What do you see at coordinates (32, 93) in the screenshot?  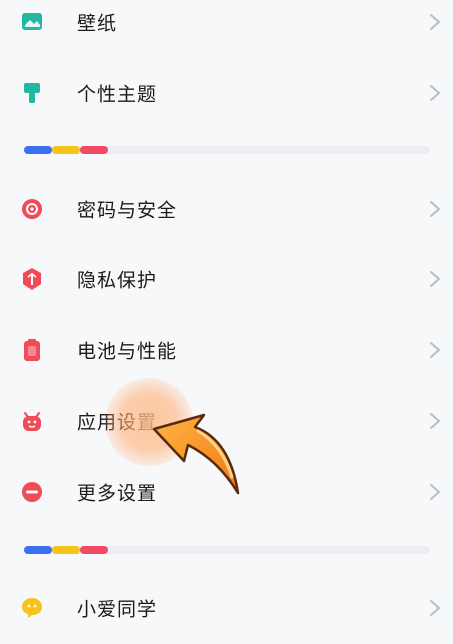 I see `theme-brush-icon` at bounding box center [32, 93].